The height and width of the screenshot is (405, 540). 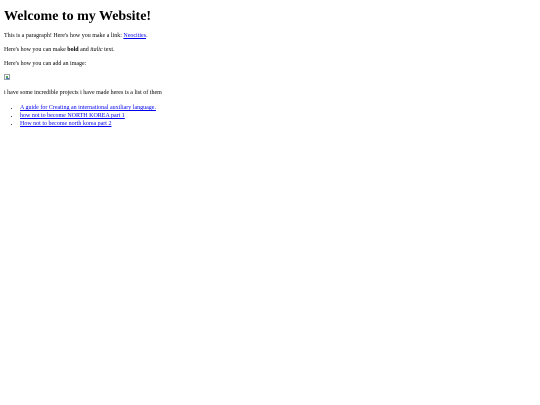 I want to click on formatting-text-middle: and, so click(x=84, y=50).